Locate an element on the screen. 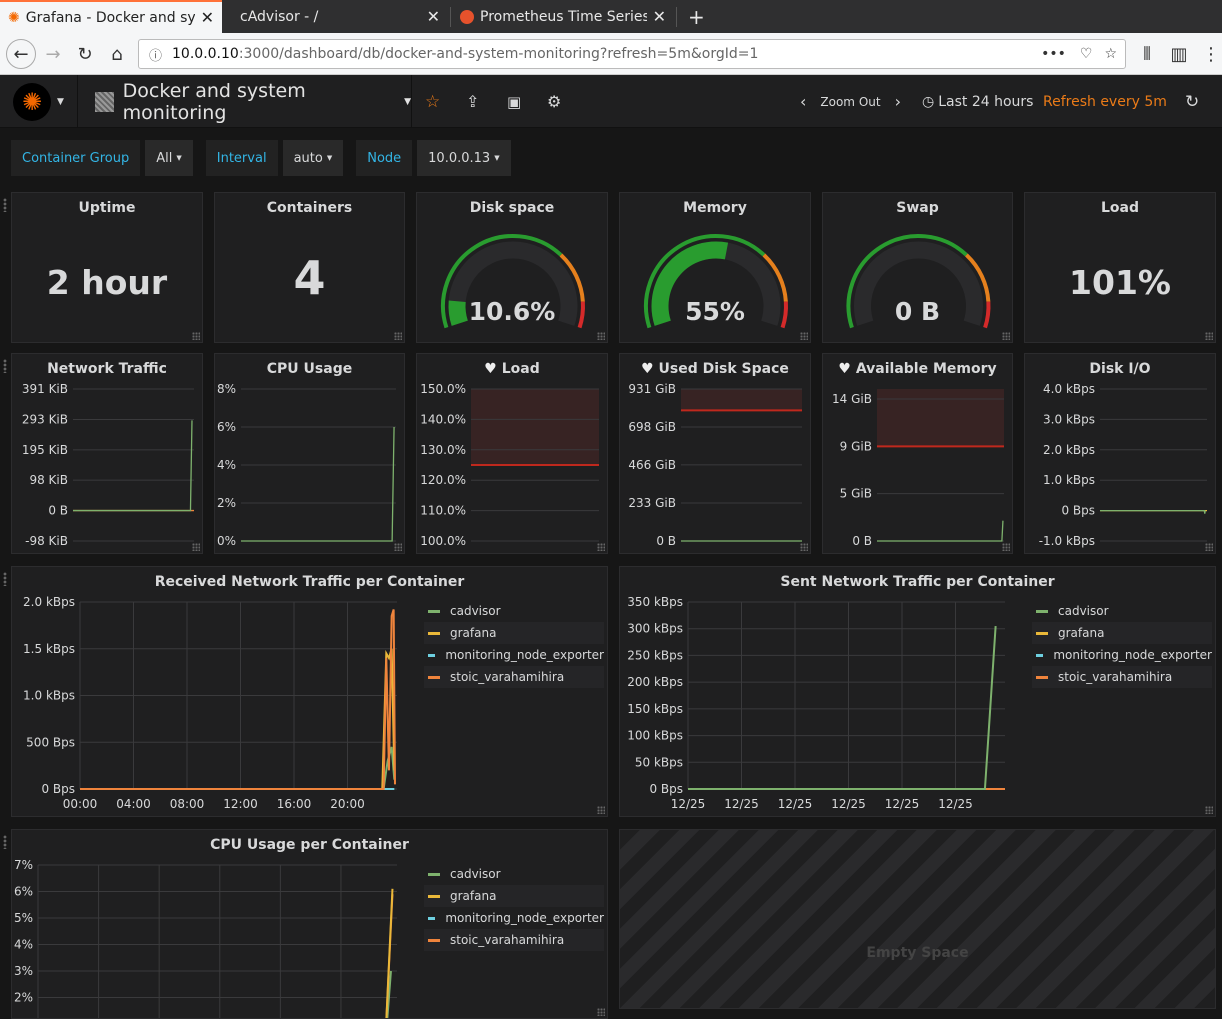  back-icon: ← is located at coordinates (21, 54).